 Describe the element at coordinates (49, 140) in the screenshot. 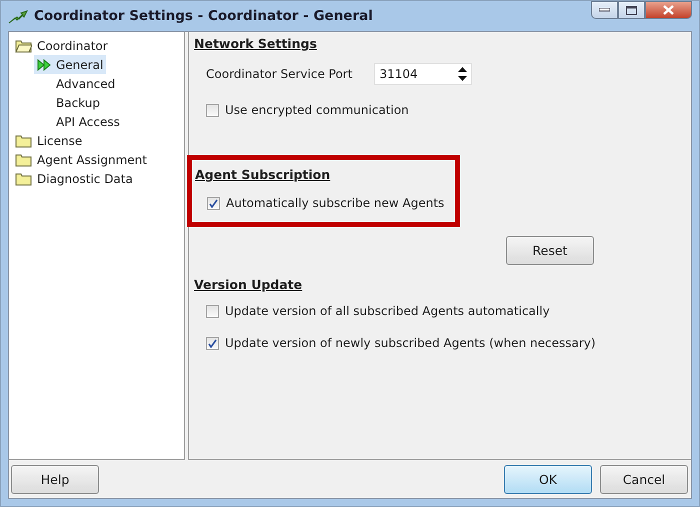

I see `tree-item: License` at that location.